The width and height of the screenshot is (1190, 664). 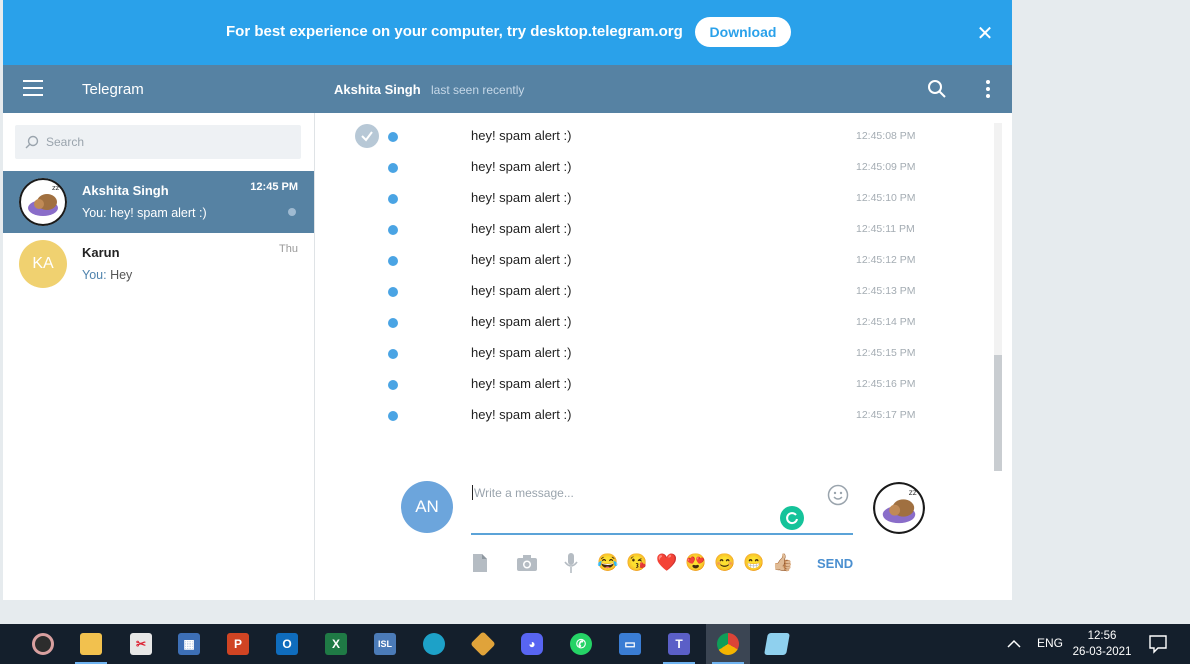 What do you see at coordinates (377, 89) in the screenshot?
I see `peer-name: Akshita Singh` at bounding box center [377, 89].